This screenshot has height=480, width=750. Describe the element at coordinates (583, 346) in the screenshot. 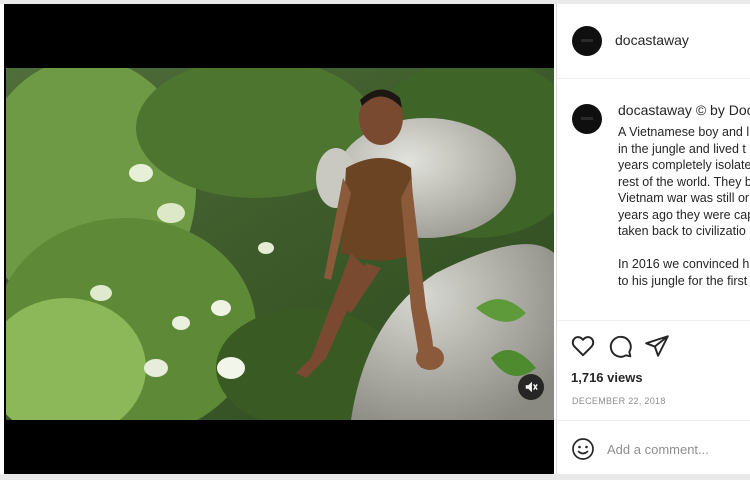

I see `heart-icon` at that location.